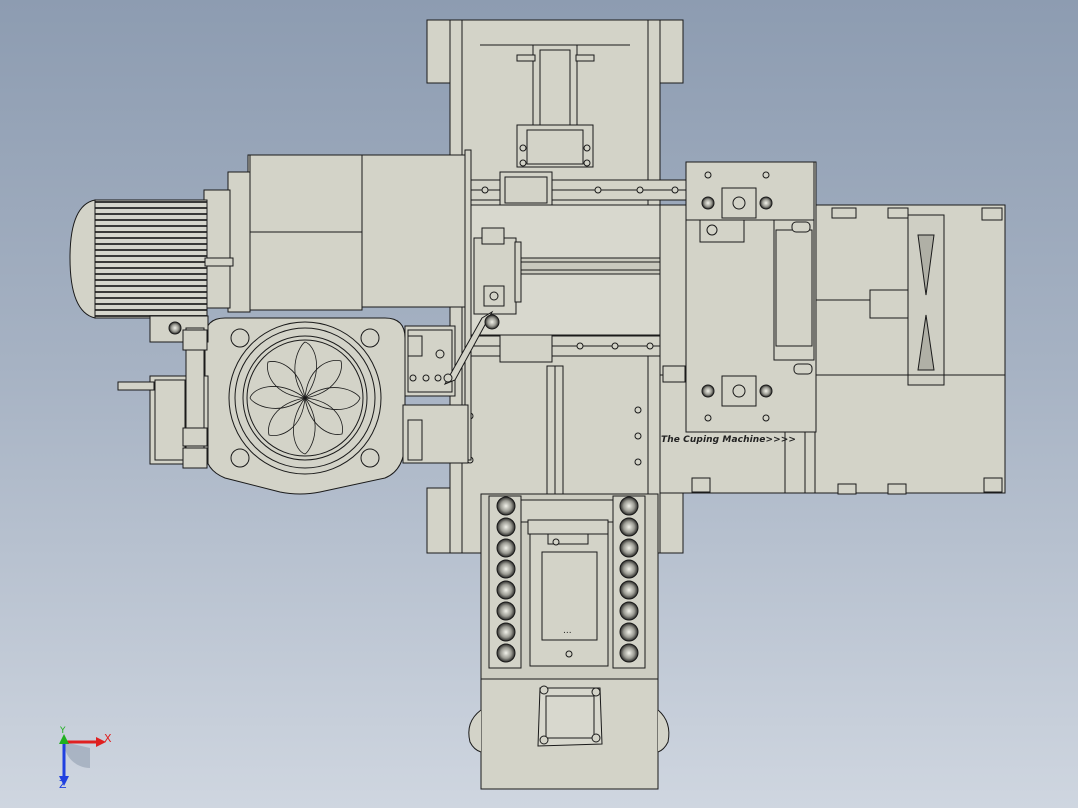 This screenshot has height=808, width=1078. I want to click on bearing-column-left, so click(505, 582).